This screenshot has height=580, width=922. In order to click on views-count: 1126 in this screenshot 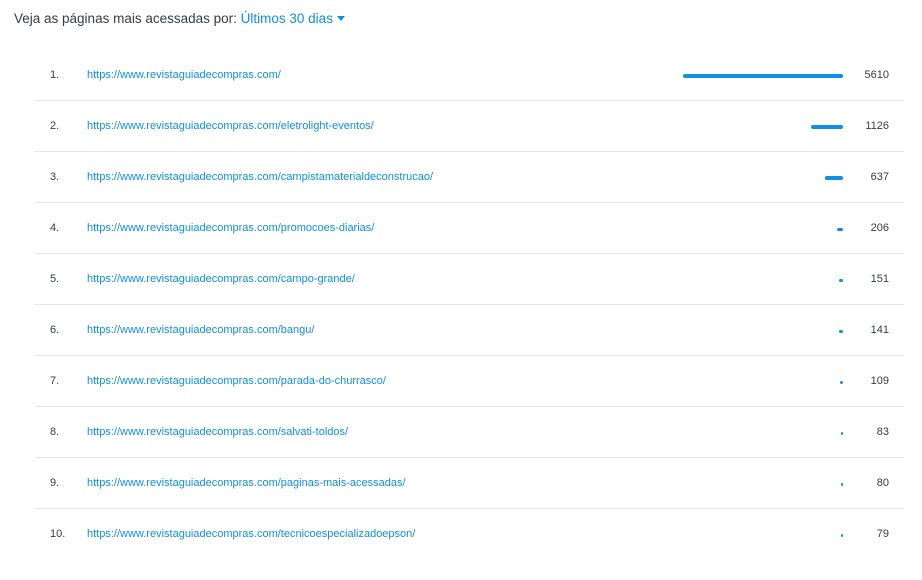, I will do `click(877, 126)`.